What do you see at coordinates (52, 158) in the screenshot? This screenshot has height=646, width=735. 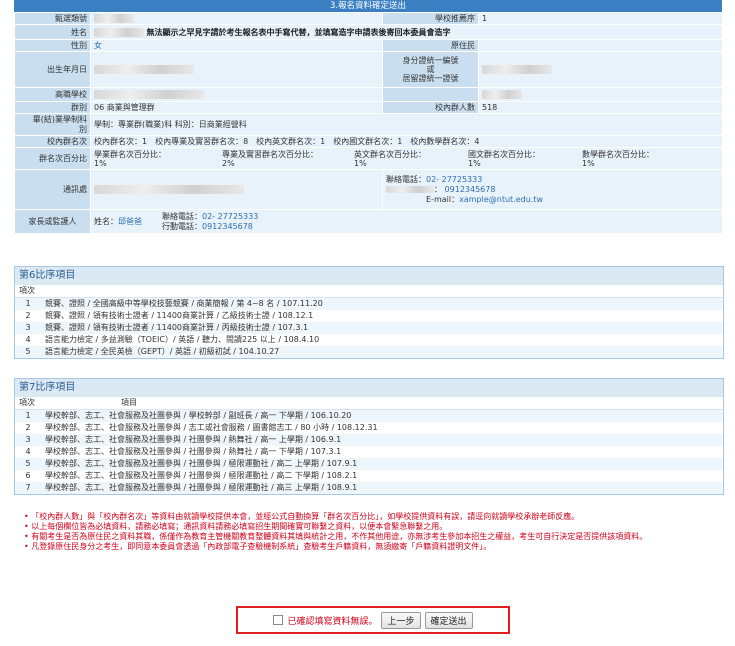 I see `pct-label: 群名次百分比` at bounding box center [52, 158].